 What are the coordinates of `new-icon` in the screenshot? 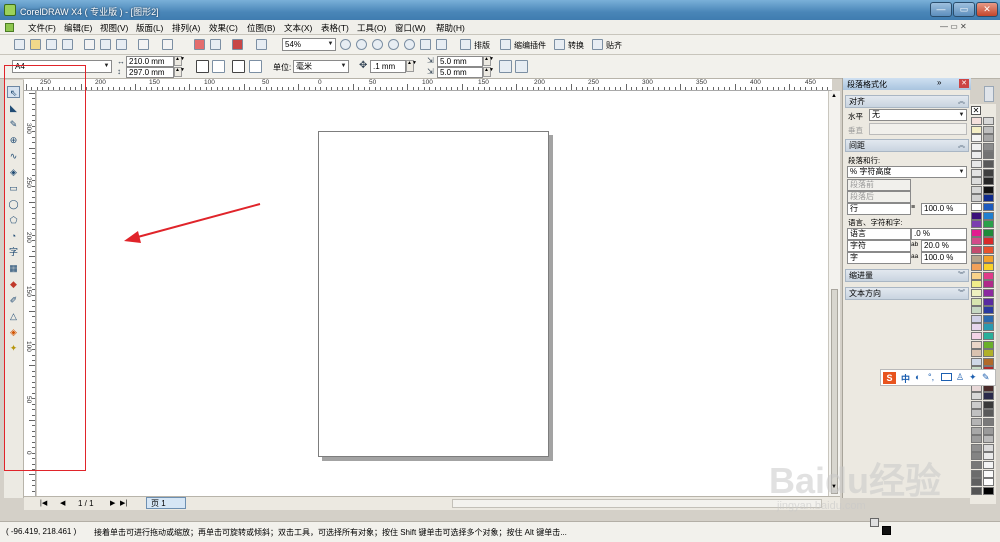 It's located at (19, 44).